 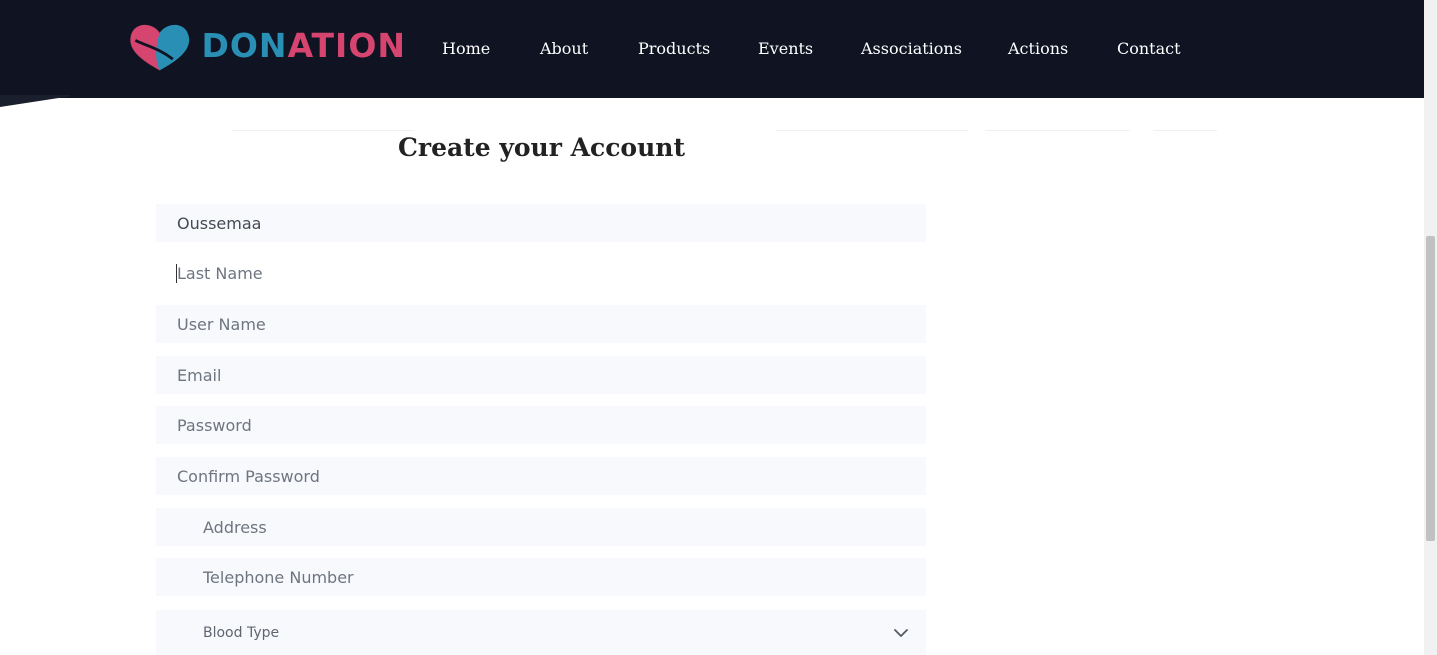 I want to click on blood-type-select: Blood Type, so click(x=541, y=632).